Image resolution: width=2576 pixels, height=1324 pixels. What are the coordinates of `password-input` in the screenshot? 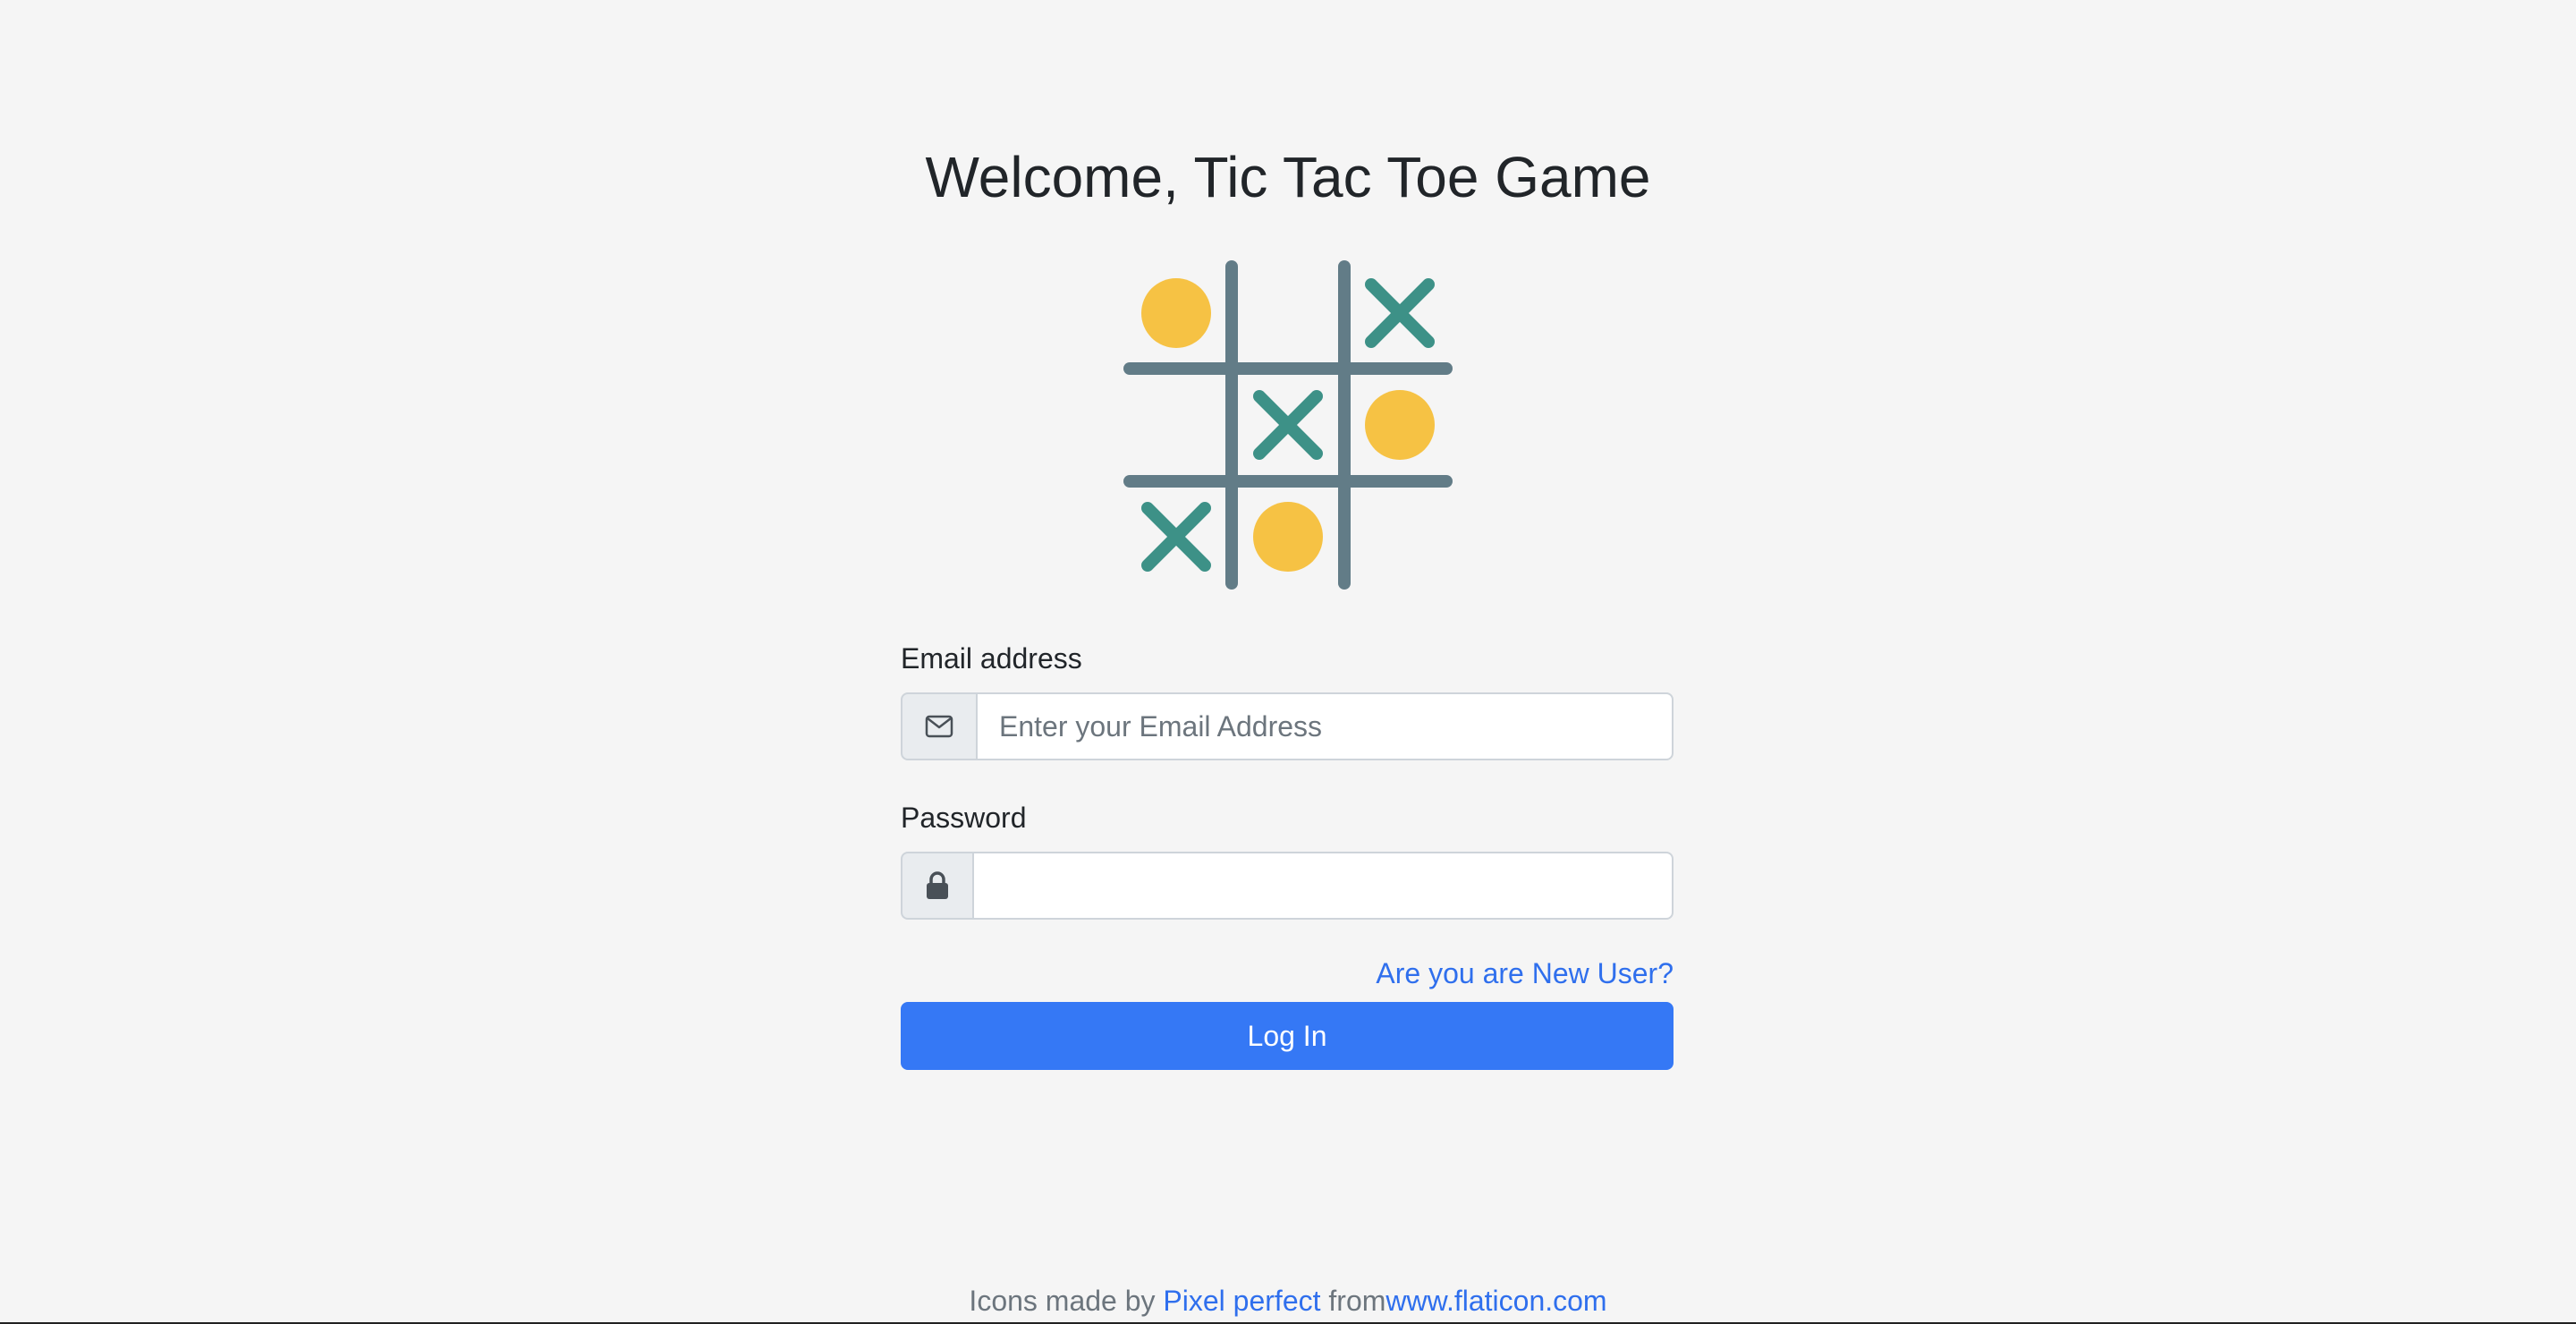 It's located at (1323, 886).